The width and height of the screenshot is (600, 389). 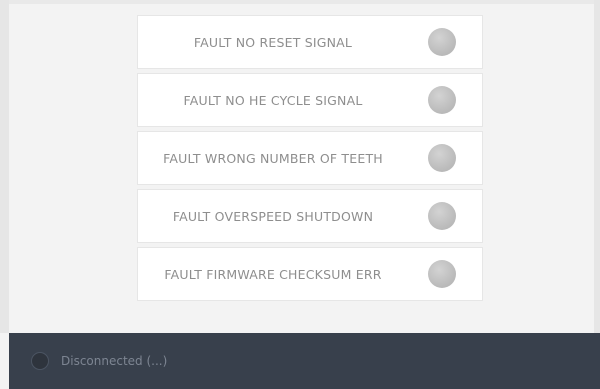 I want to click on fault-label: FAULT OVERSPEED SHUTDOWN, so click(x=273, y=216).